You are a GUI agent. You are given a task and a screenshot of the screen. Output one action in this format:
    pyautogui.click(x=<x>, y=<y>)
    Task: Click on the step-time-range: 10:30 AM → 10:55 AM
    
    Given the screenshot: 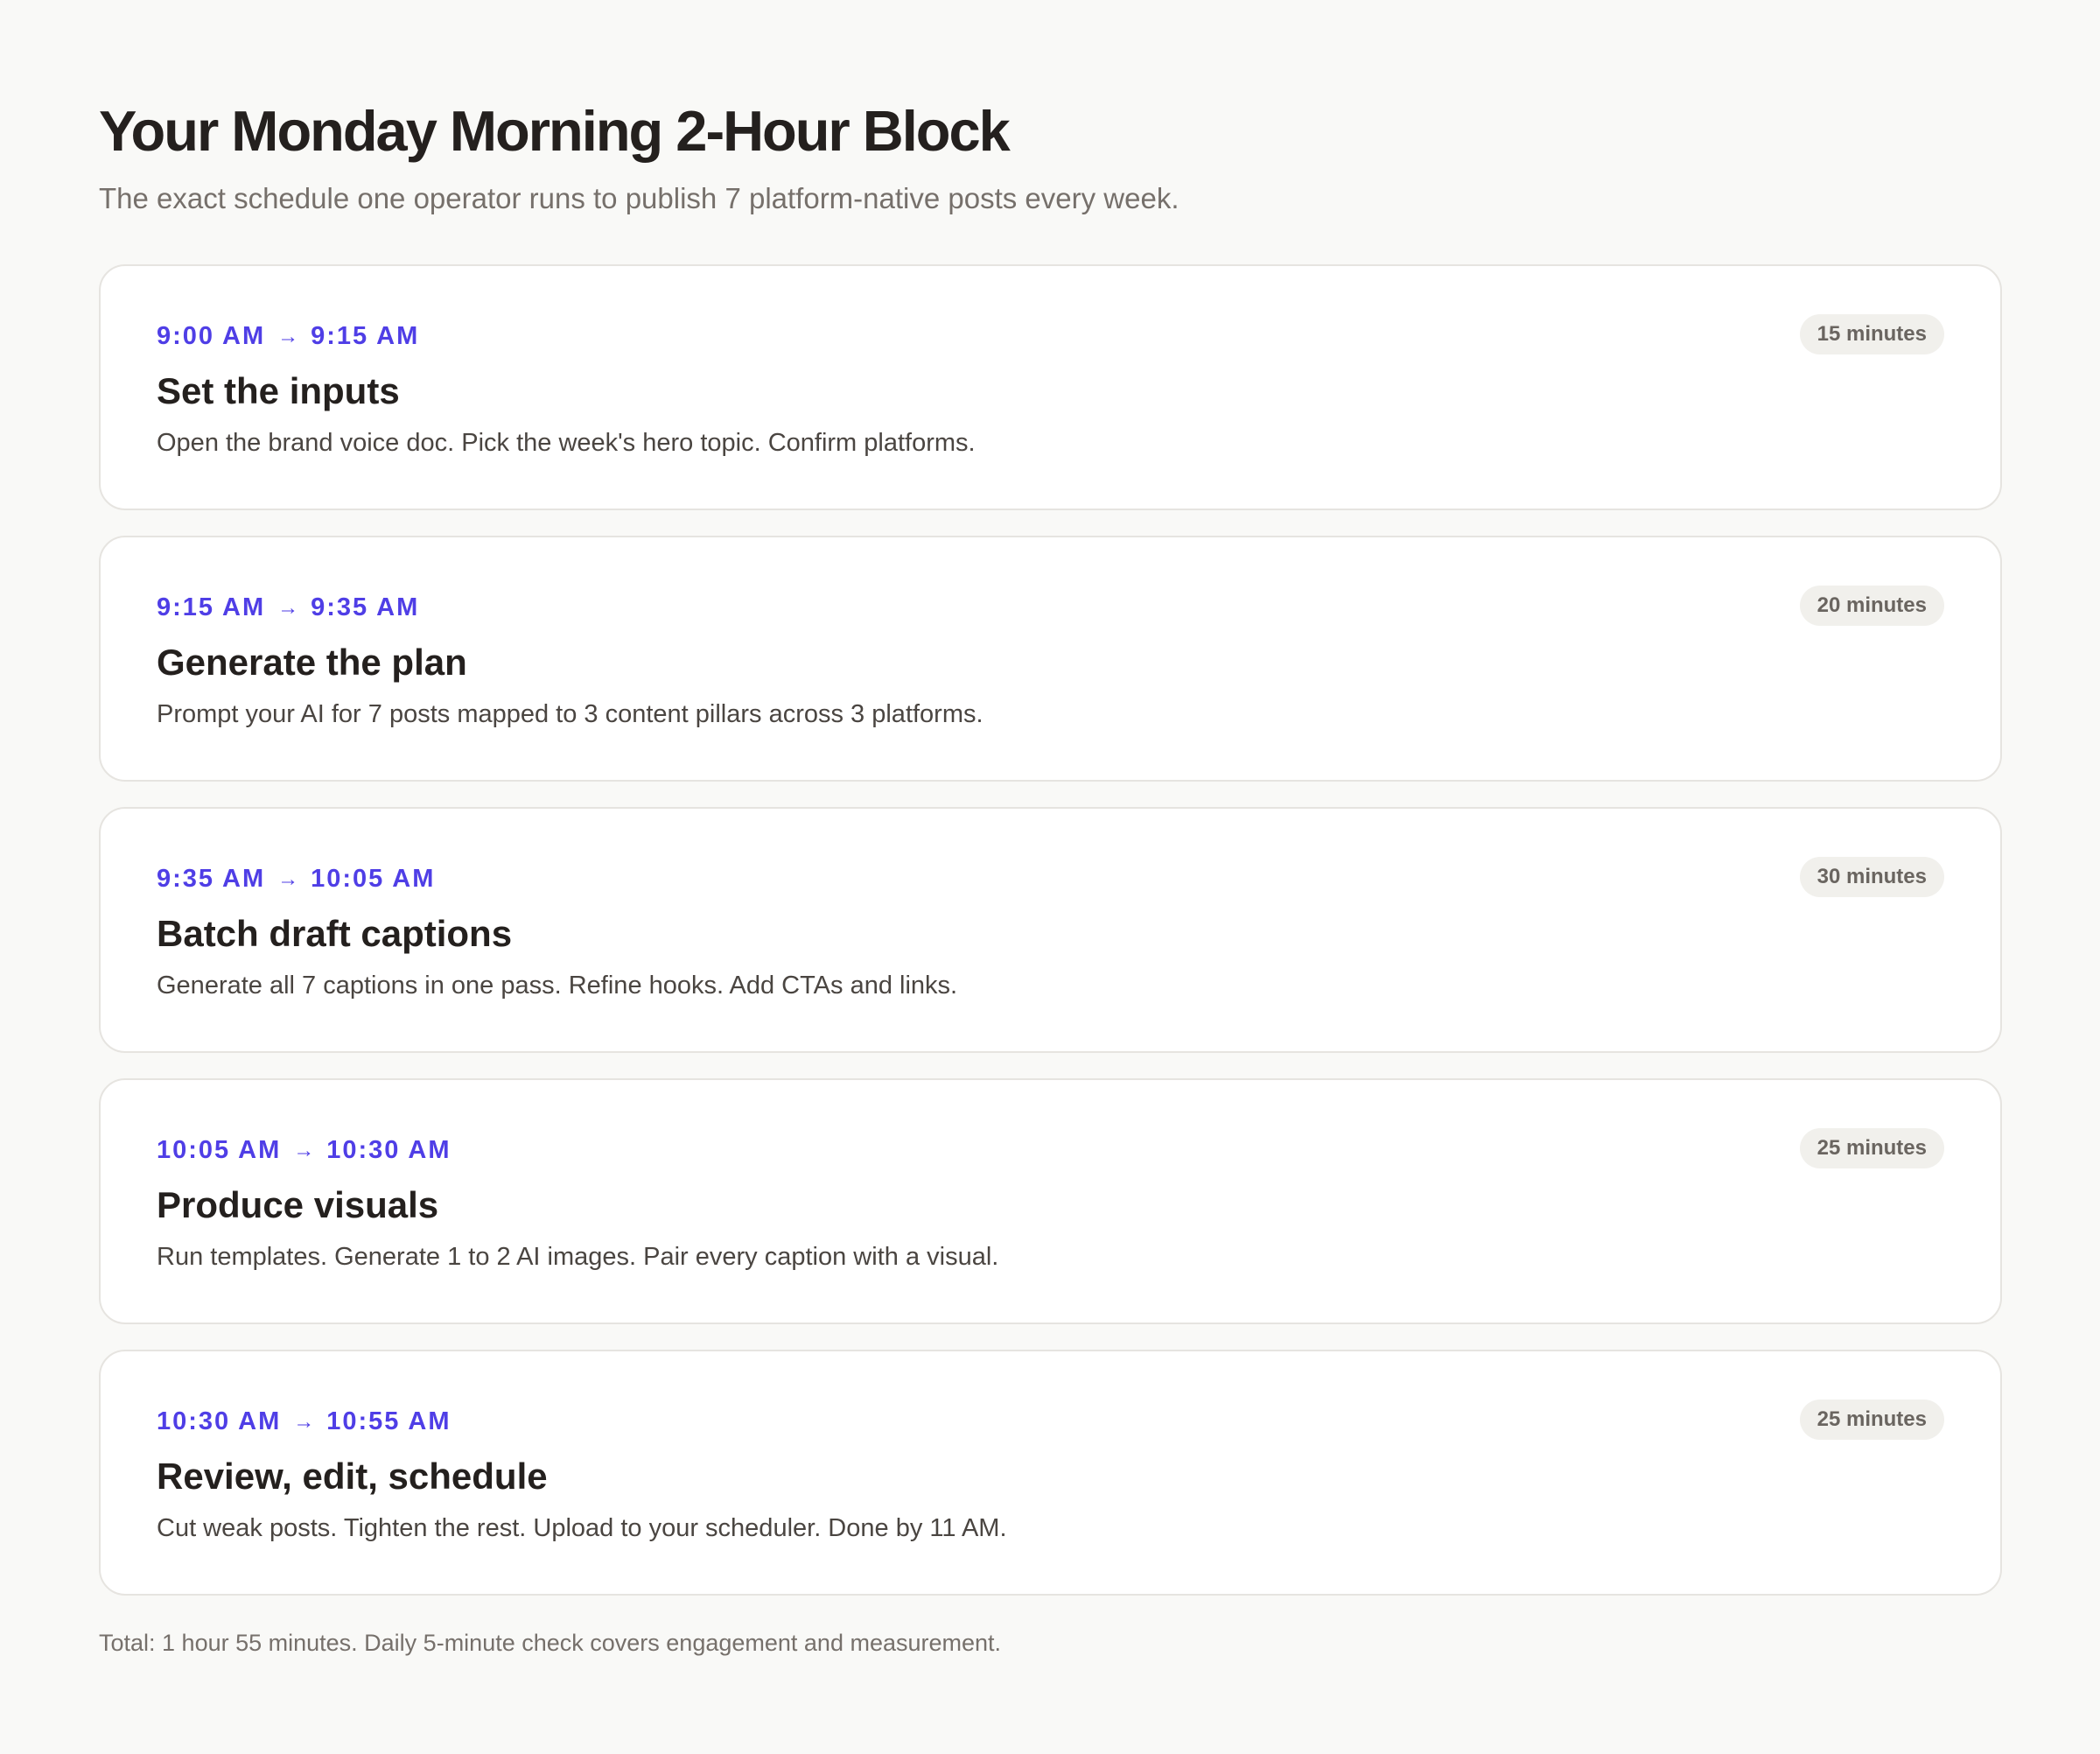 What is the action you would take?
    pyautogui.click(x=304, y=1422)
    